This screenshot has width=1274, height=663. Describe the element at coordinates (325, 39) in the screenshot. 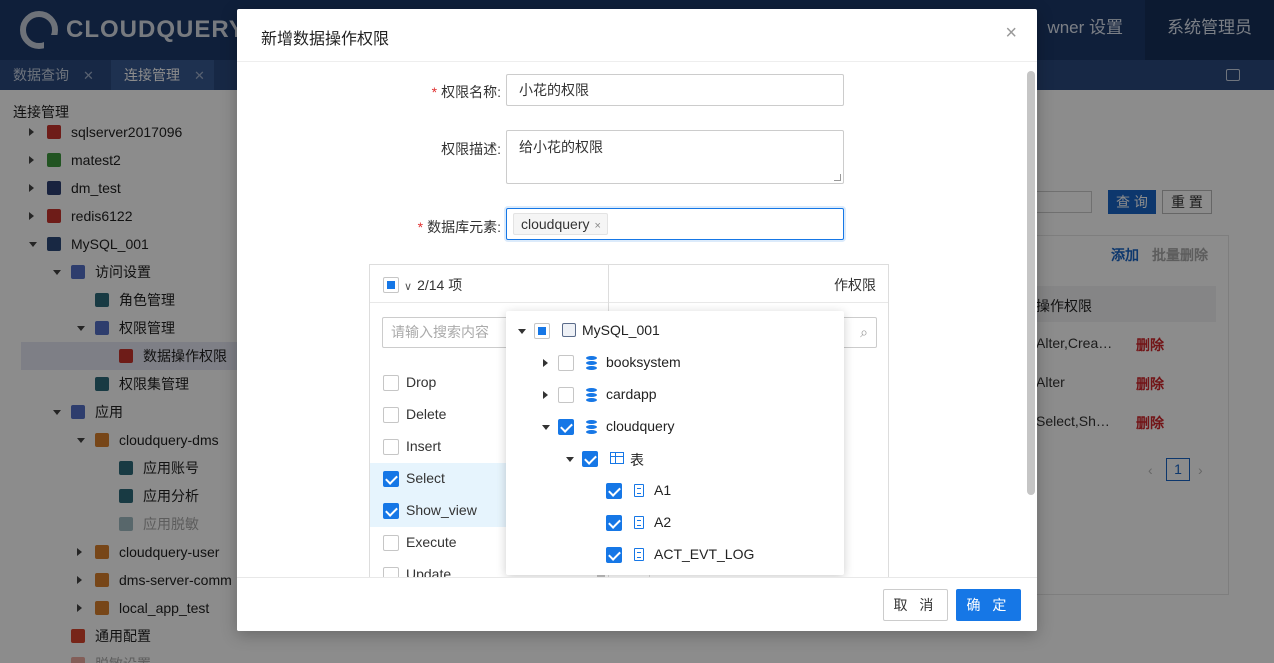

I see `modal-title: 新增数据操作权限` at that location.